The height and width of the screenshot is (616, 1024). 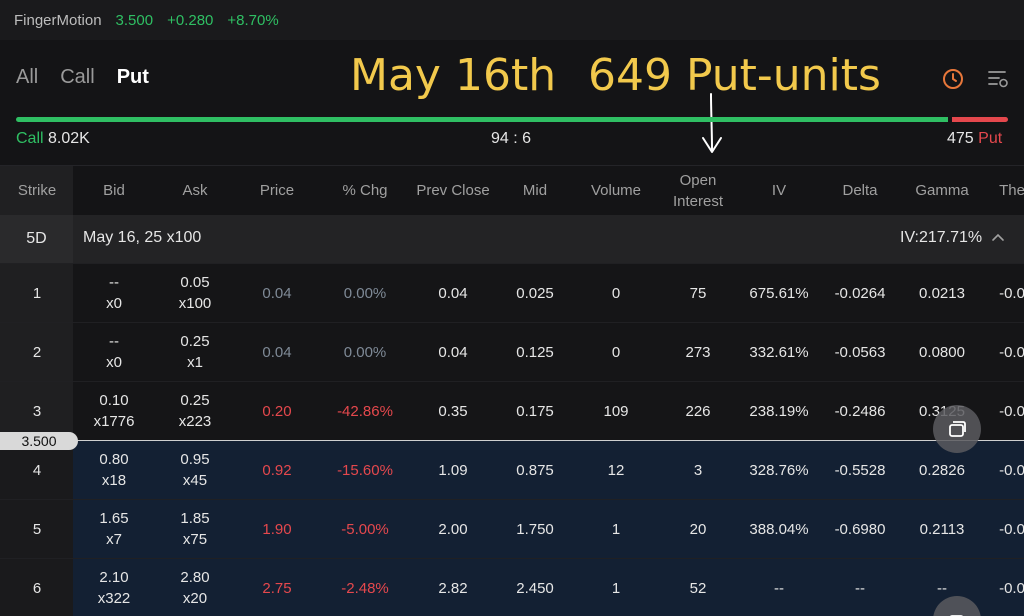 What do you see at coordinates (859, 190) in the screenshot?
I see `column-header-delta: Delta` at bounding box center [859, 190].